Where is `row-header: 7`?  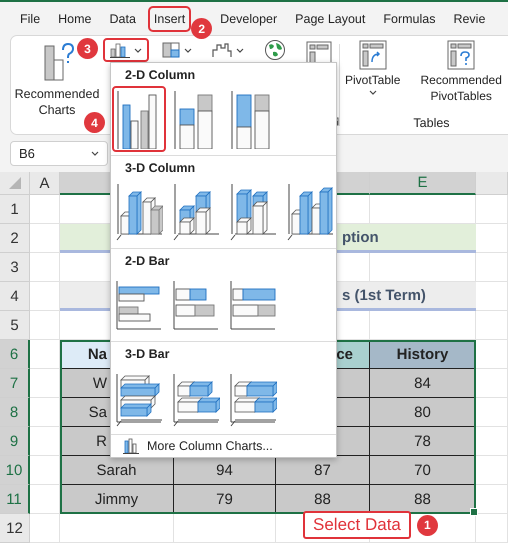
row-header: 7 is located at coordinates (15, 383).